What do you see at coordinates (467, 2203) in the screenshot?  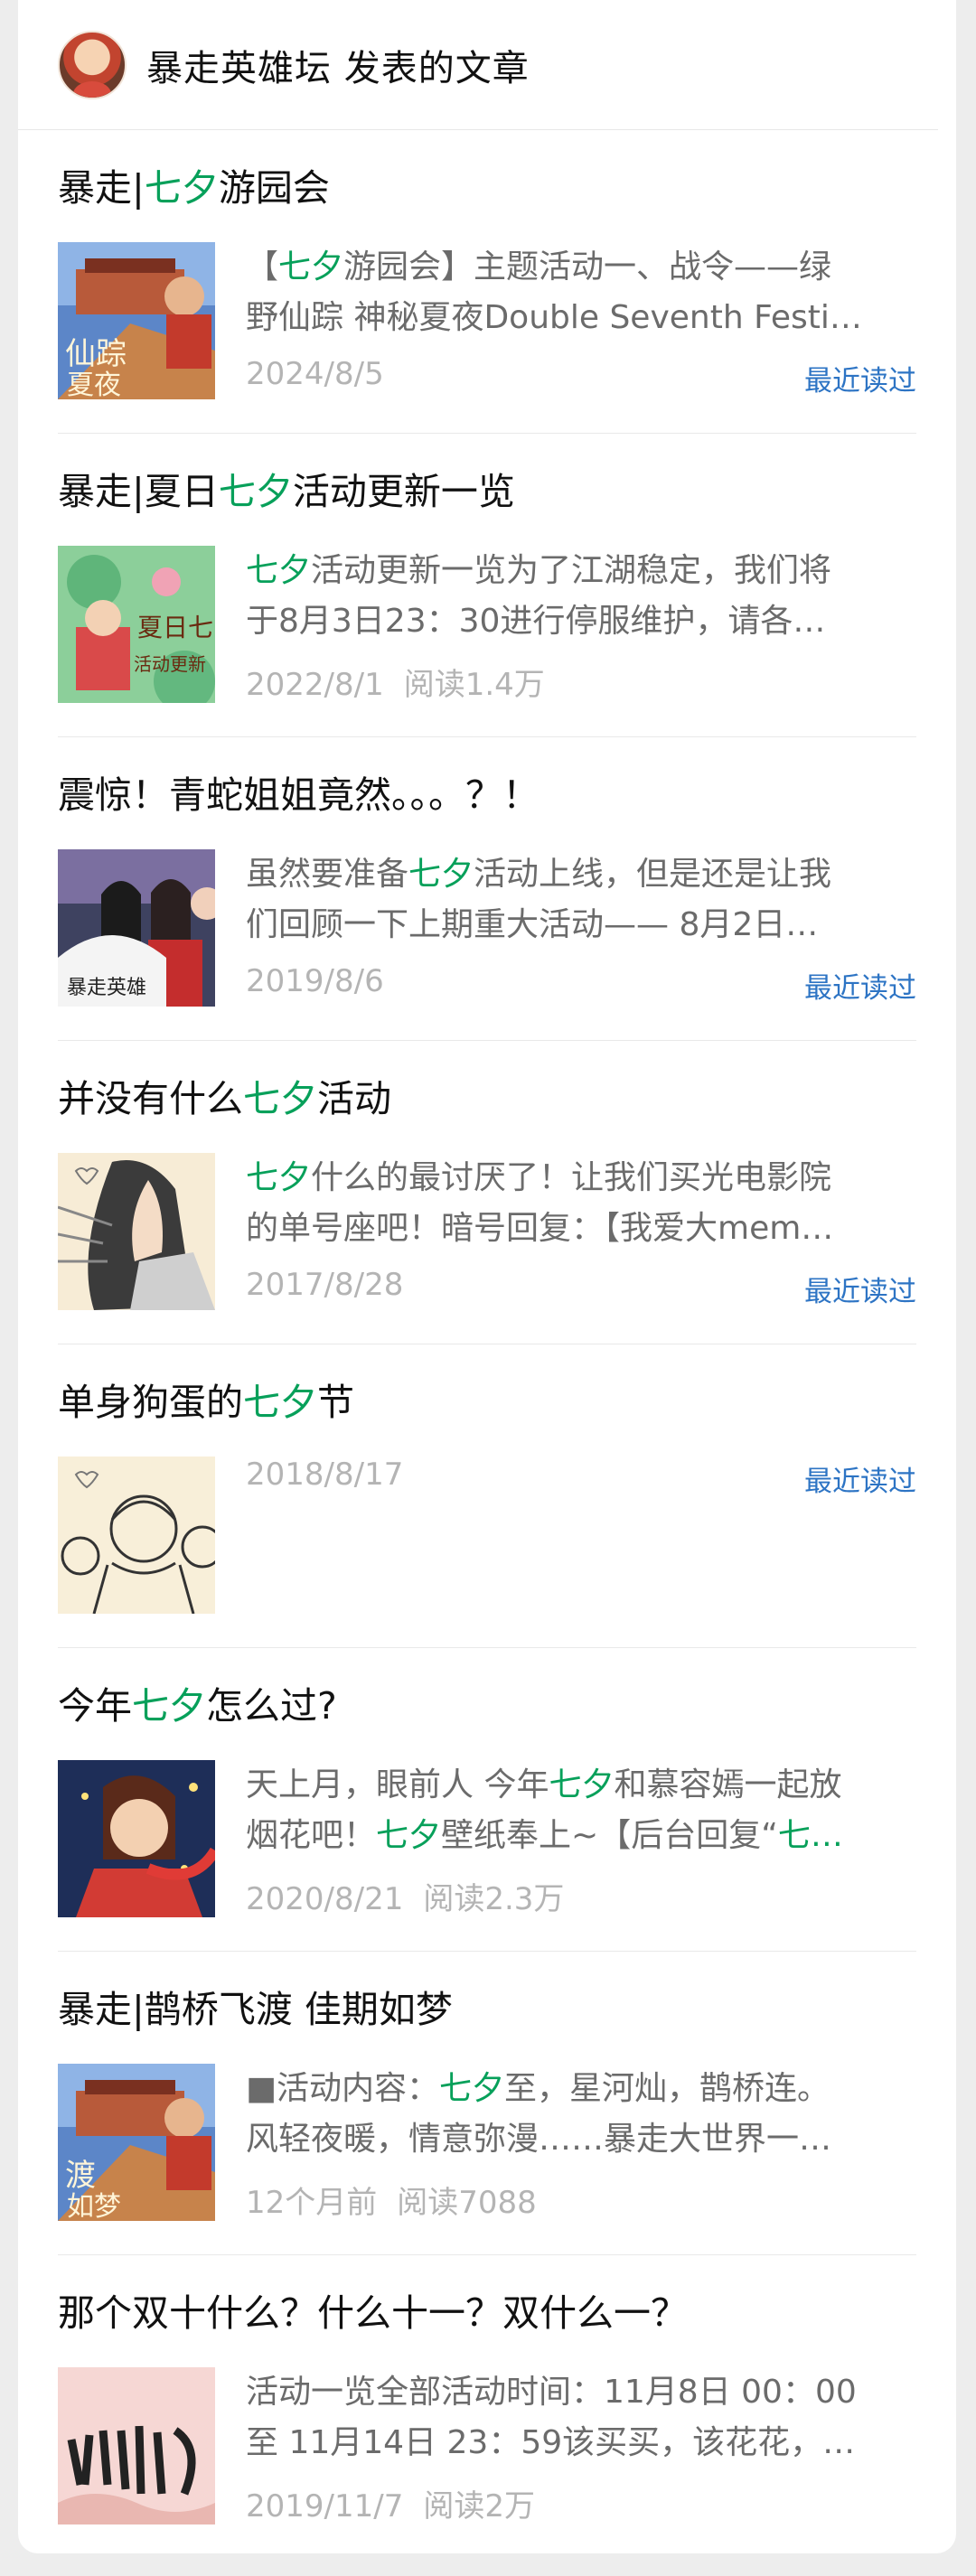 I see `article-reads: 阅读7088` at bounding box center [467, 2203].